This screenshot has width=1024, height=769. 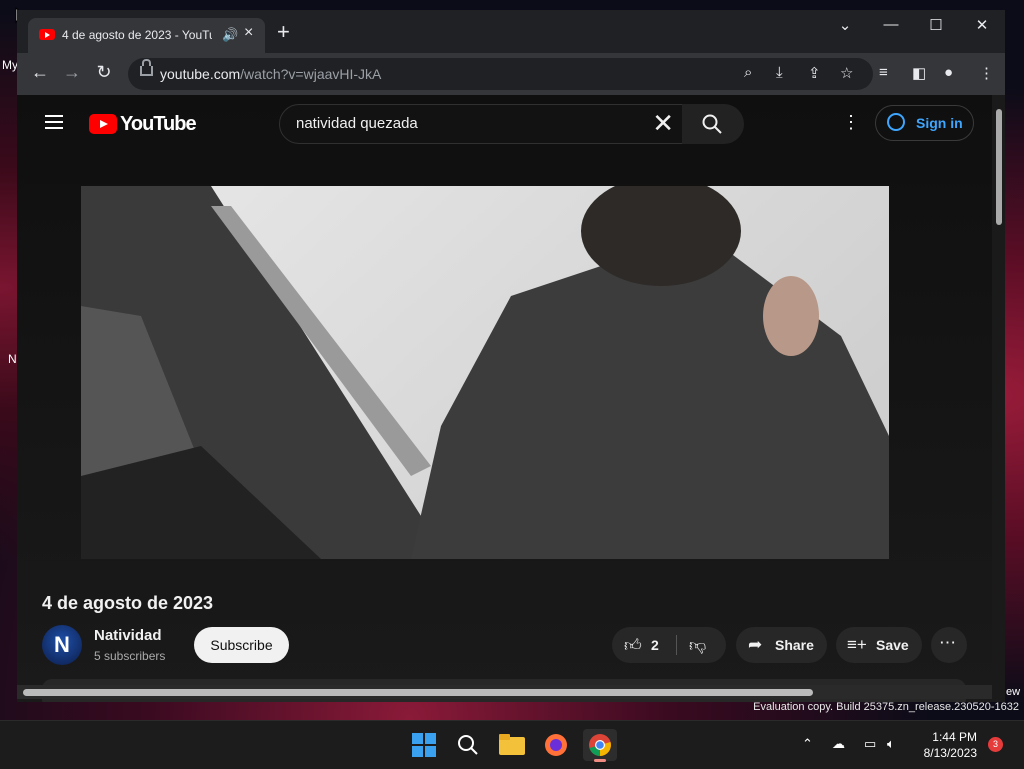 I want to click on save-button: ≡+ Save, so click(x=879, y=645).